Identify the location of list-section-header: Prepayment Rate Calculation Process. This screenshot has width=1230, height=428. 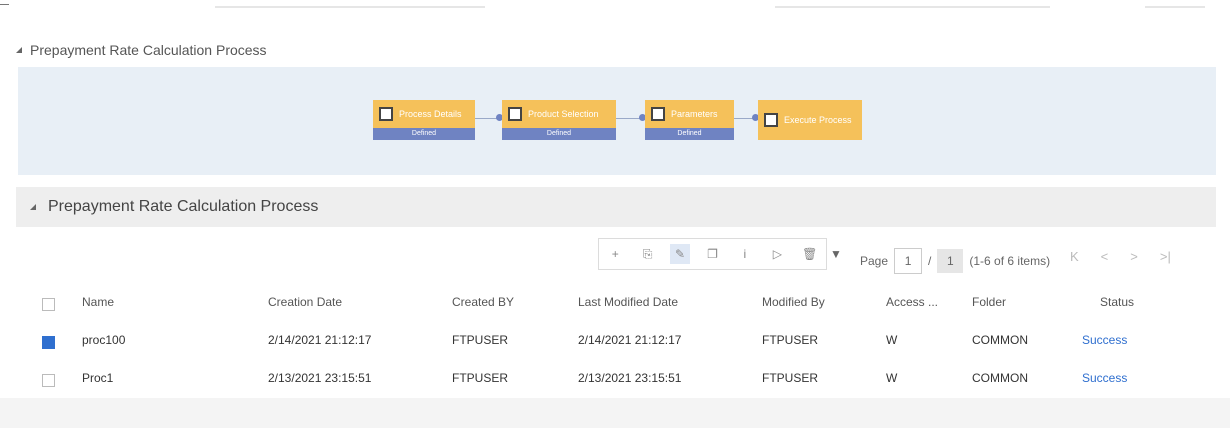
(616, 207).